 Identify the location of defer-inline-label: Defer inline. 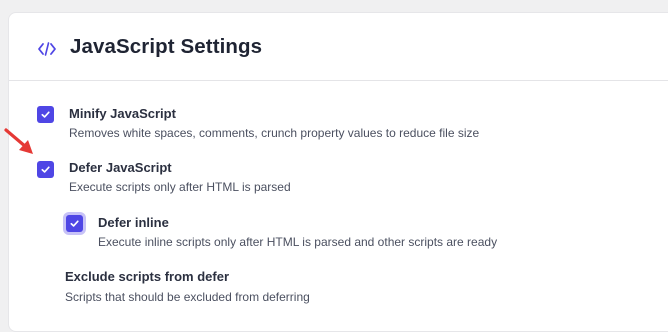
(133, 222).